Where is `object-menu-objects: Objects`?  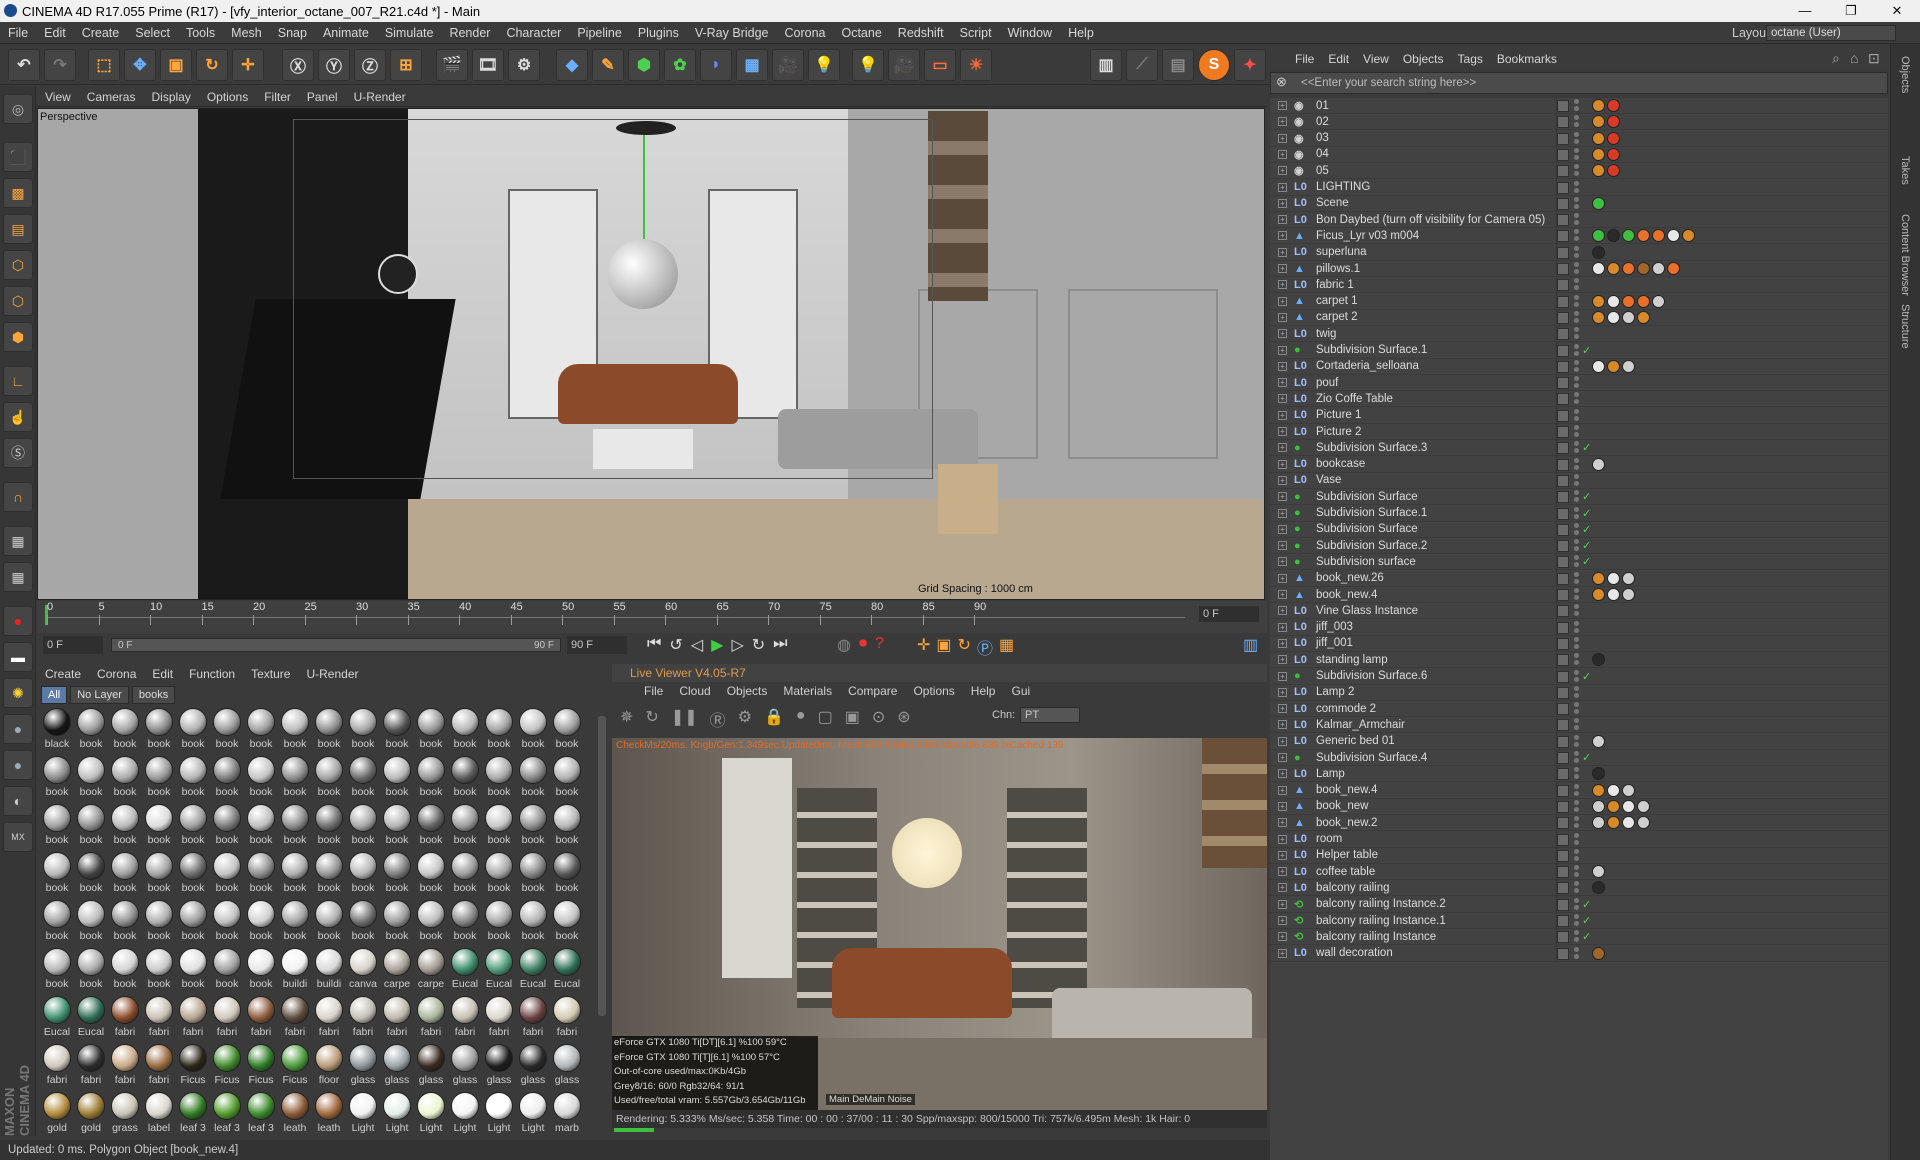 object-menu-objects: Objects is located at coordinates (1423, 59).